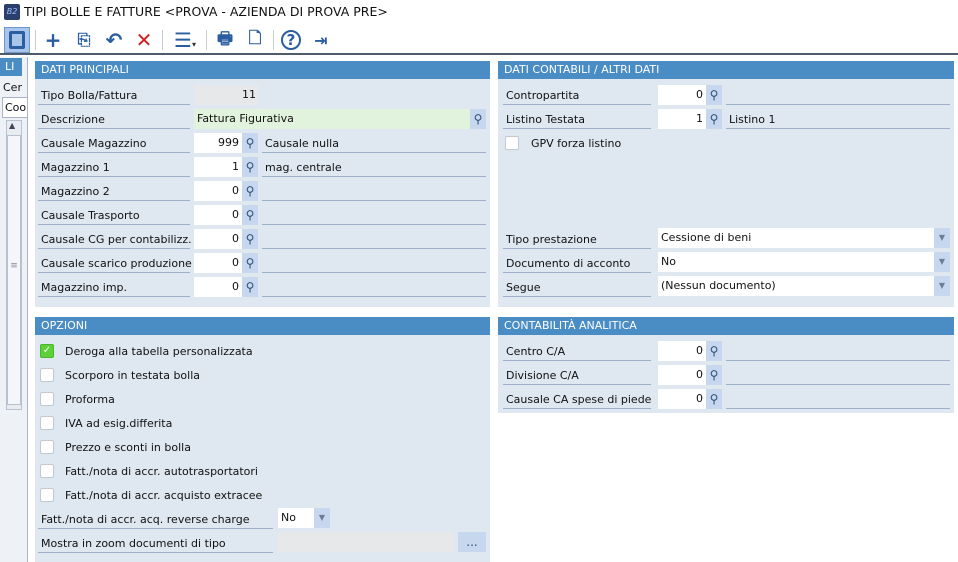 The image size is (958, 562). What do you see at coordinates (14, 270) in the screenshot?
I see `scrollbar-thumb-icon: ≡` at bounding box center [14, 270].